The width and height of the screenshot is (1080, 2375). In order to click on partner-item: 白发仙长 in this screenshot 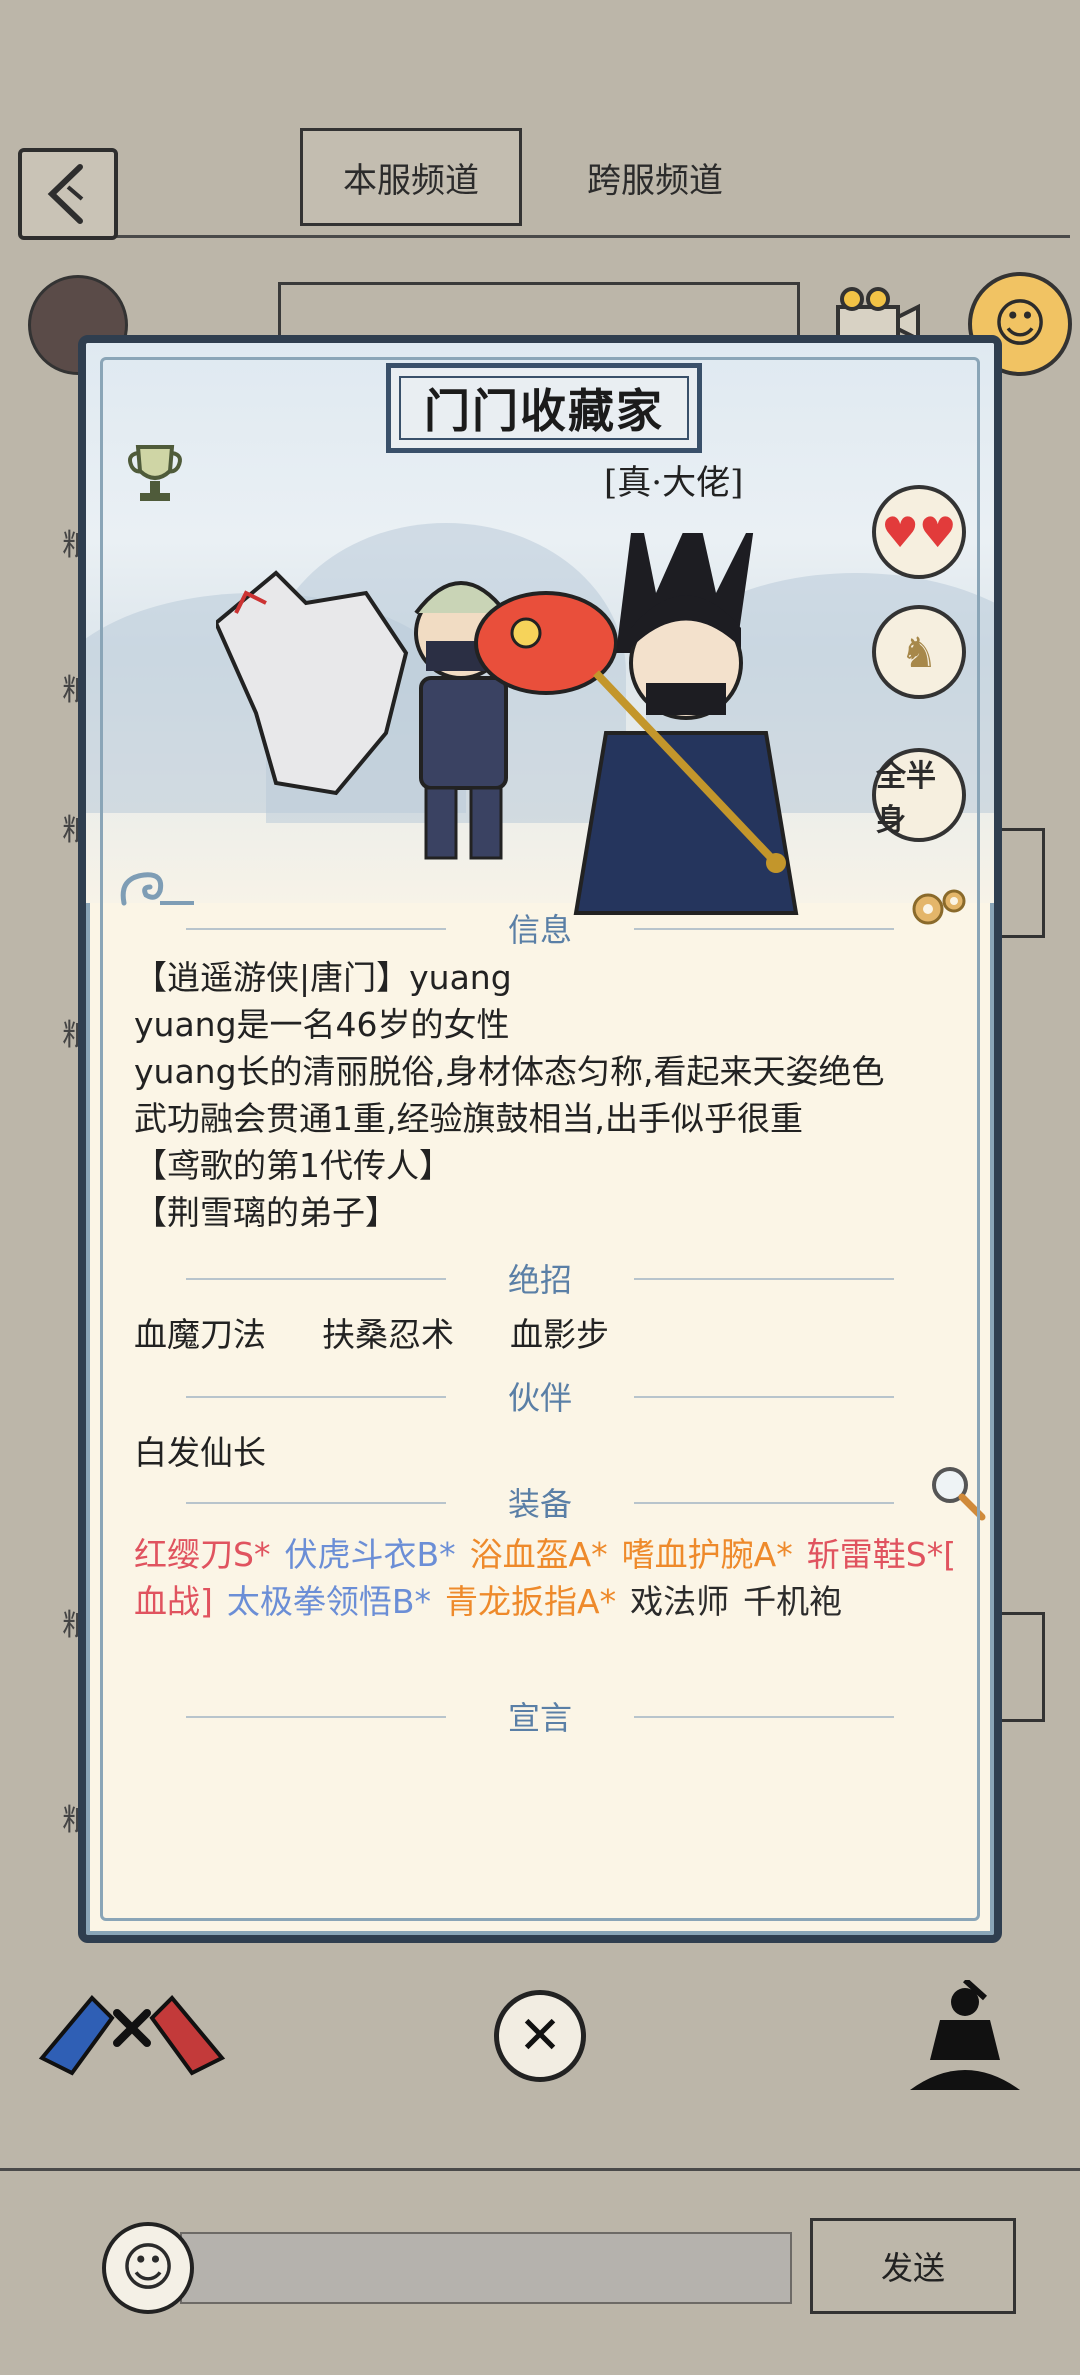, I will do `click(200, 1450)`.